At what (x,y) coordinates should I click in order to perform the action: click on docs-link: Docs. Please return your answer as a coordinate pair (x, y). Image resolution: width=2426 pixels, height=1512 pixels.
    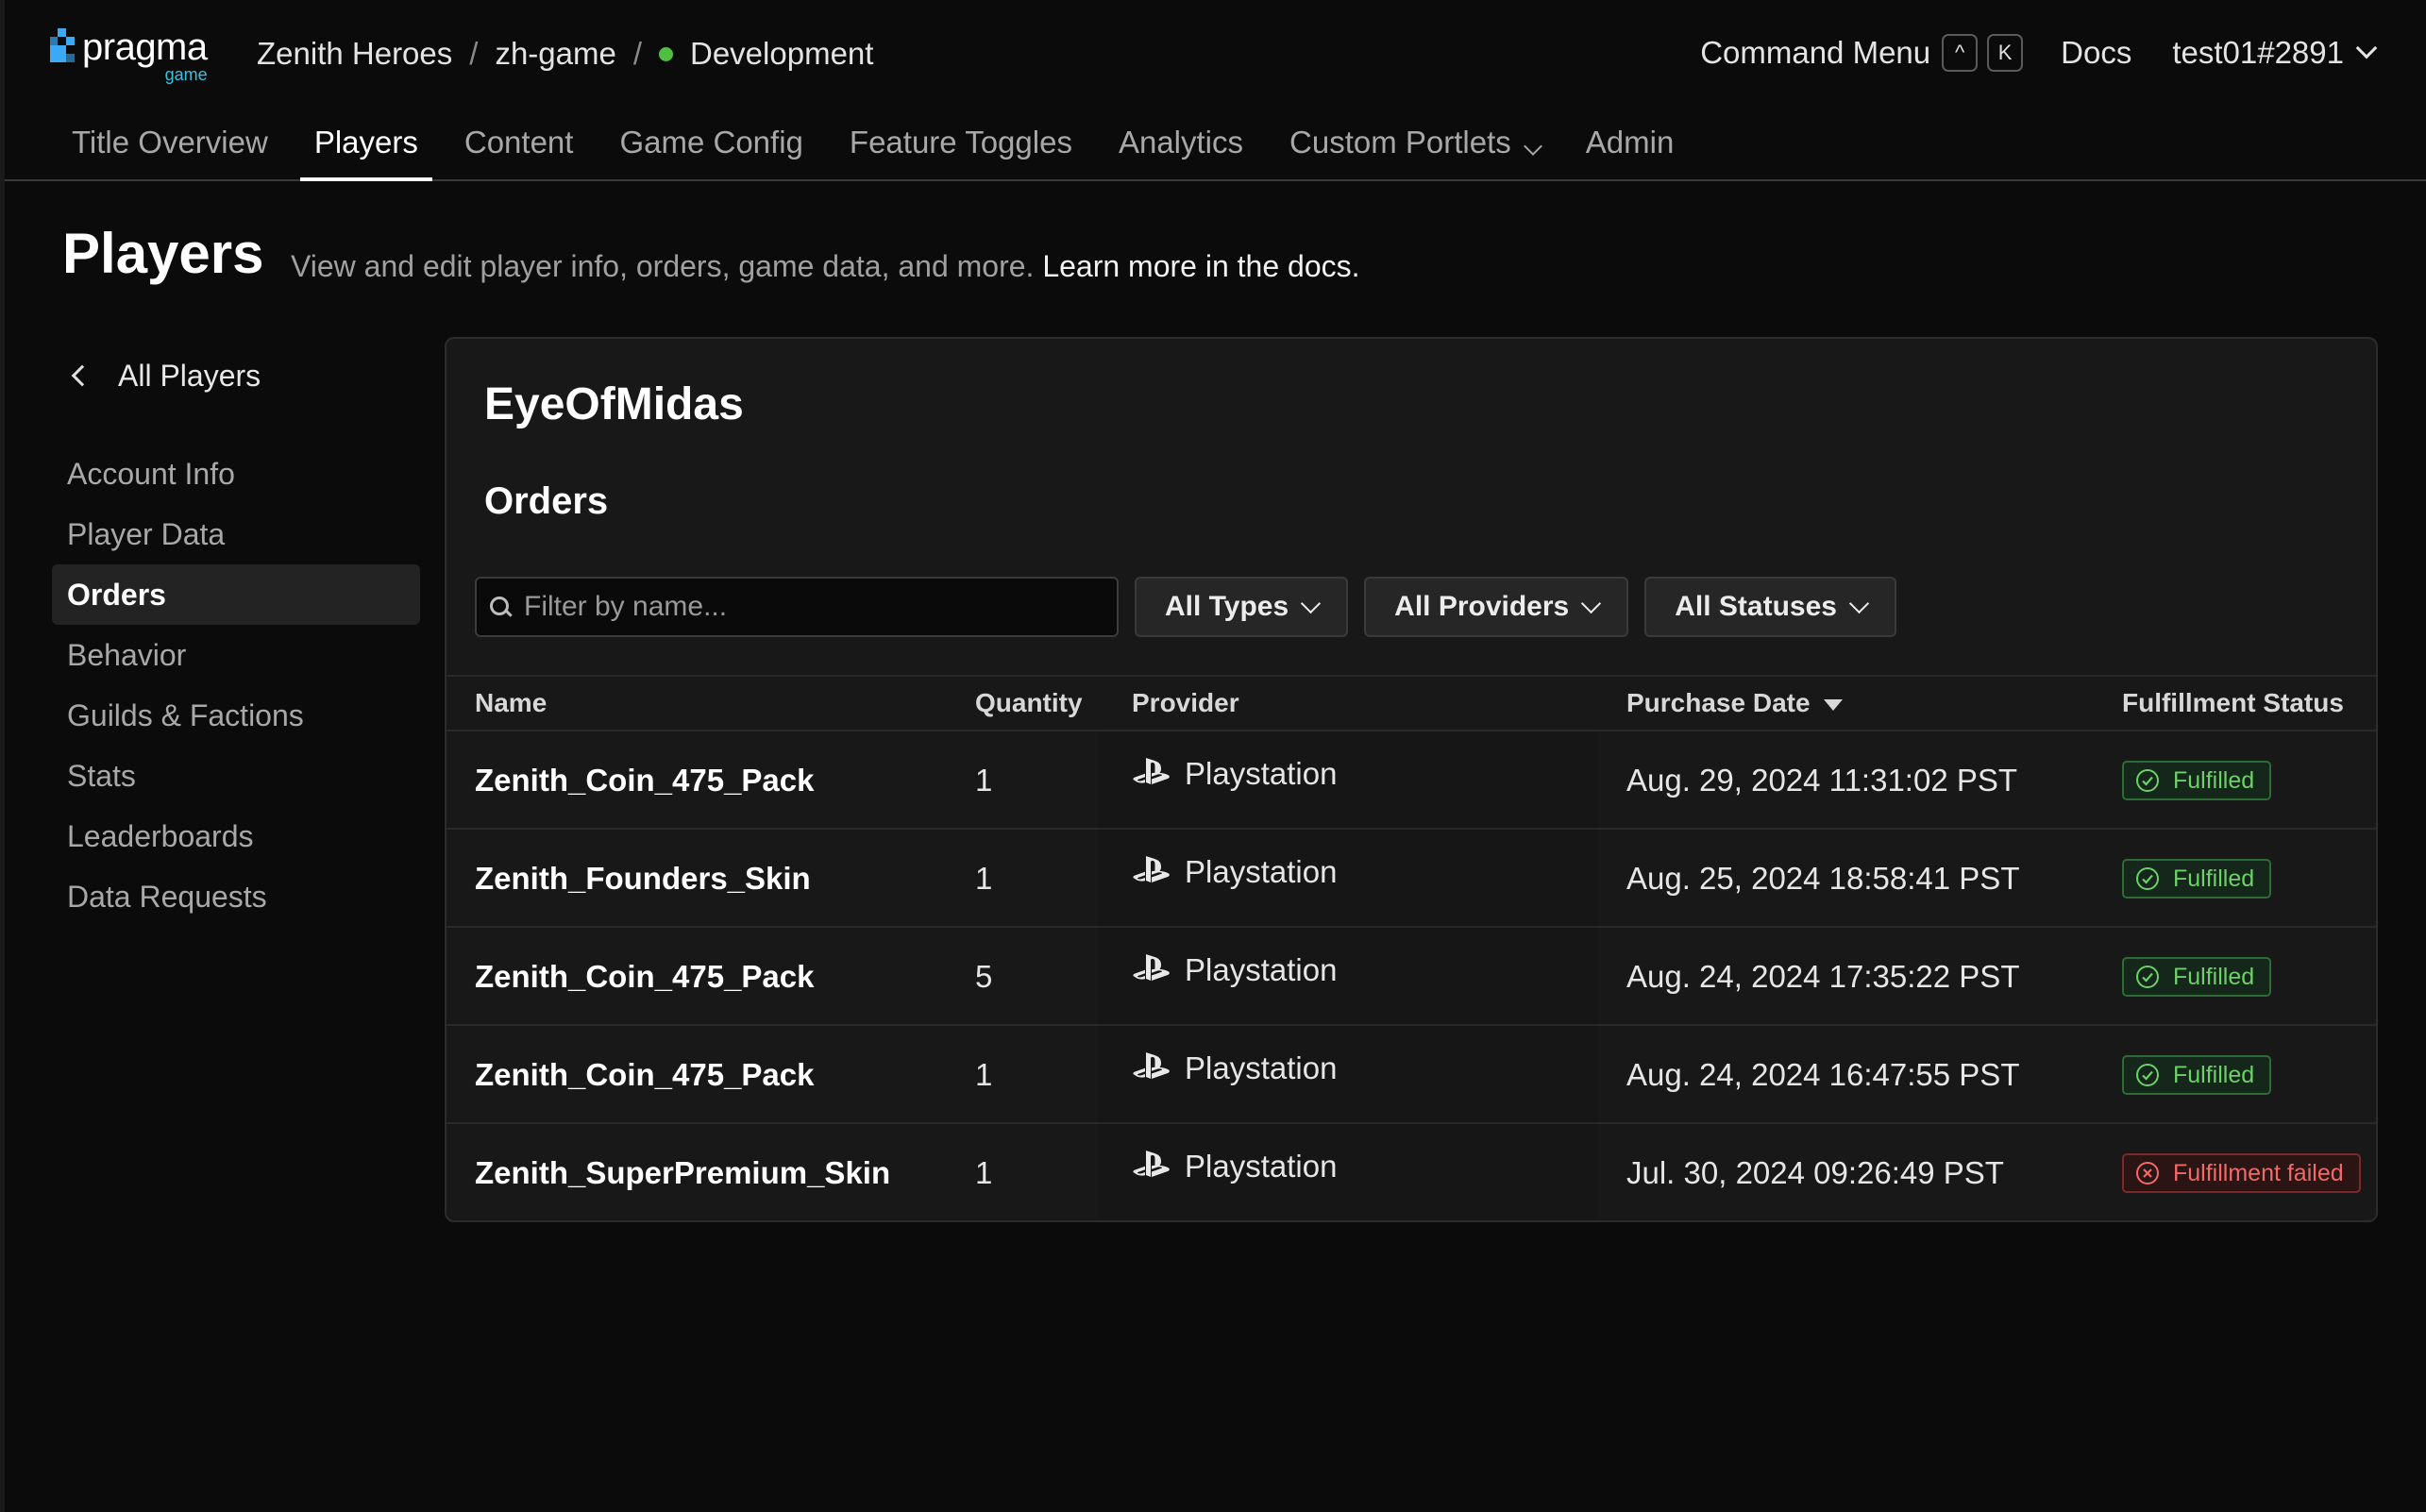
    Looking at the image, I should click on (2096, 53).